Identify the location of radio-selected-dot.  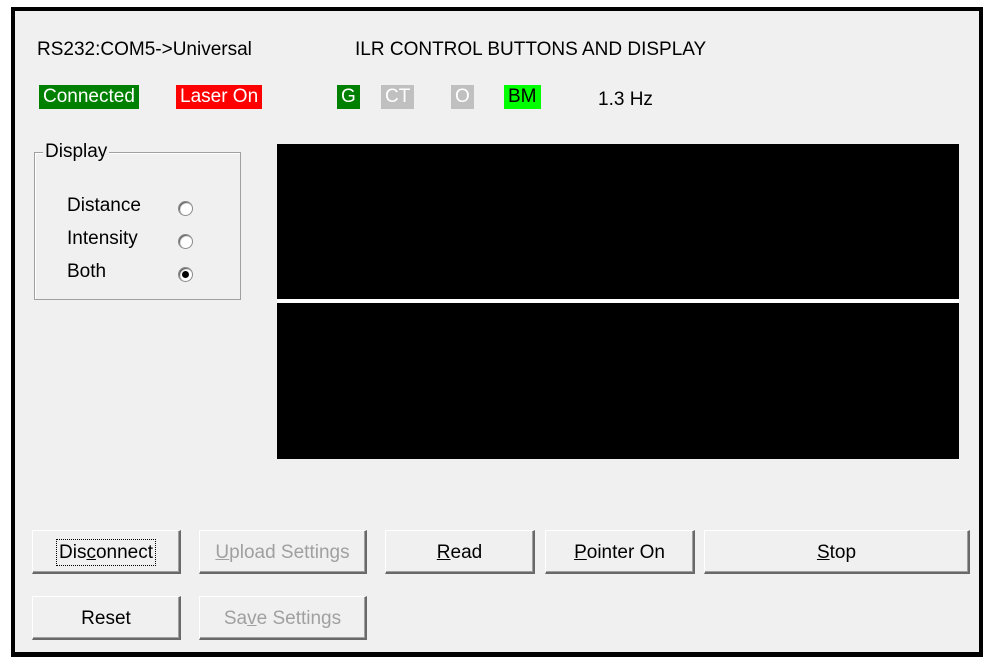
(185, 274).